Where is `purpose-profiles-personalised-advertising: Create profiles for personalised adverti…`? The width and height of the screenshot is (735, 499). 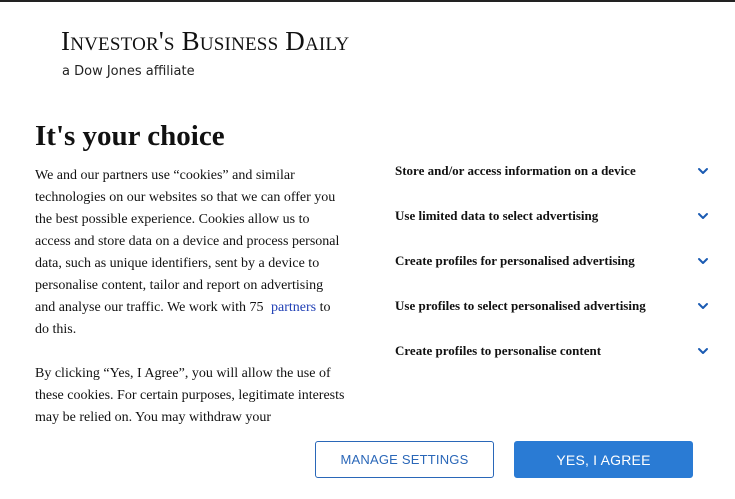
purpose-profiles-personalised-advertising: Create profiles for personalised adverti… is located at coordinates (554, 260).